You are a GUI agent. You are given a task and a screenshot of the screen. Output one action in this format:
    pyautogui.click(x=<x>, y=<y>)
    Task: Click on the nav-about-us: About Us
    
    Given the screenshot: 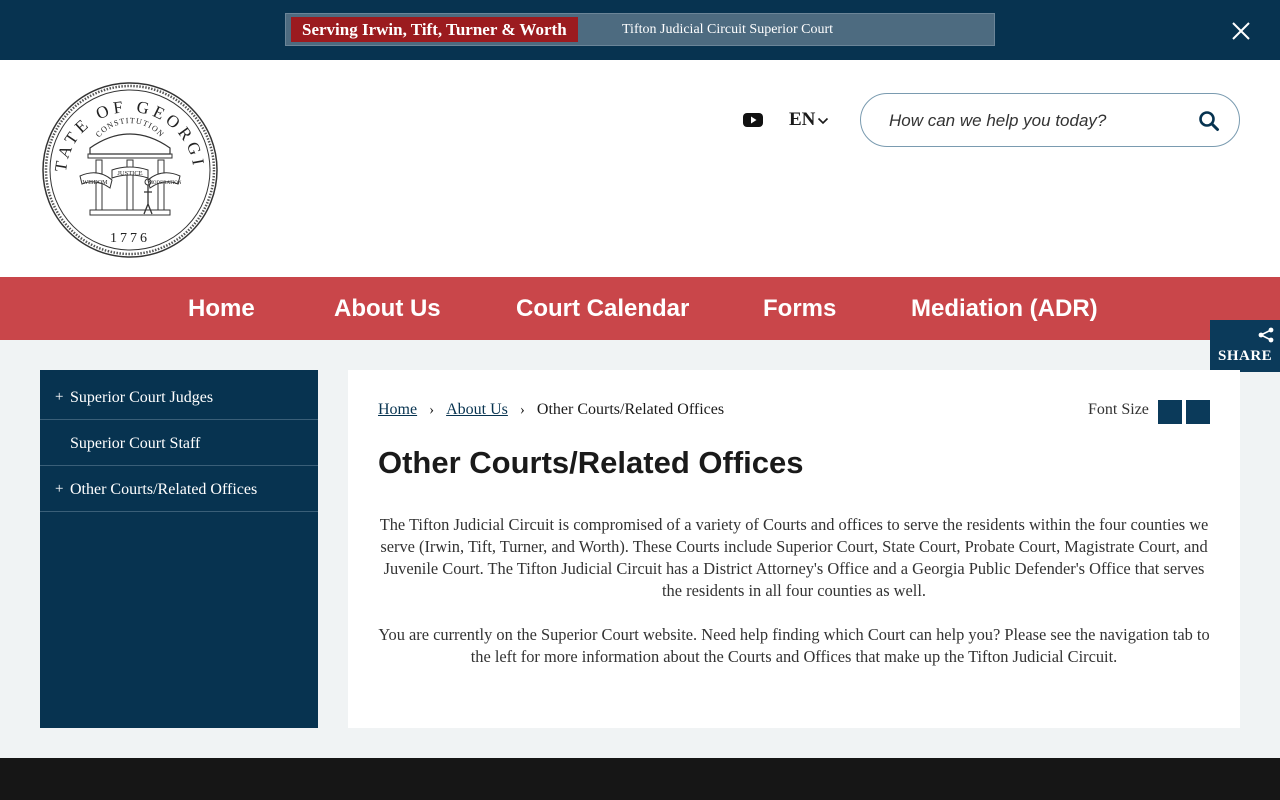 What is the action you would take?
    pyautogui.click(x=387, y=308)
    